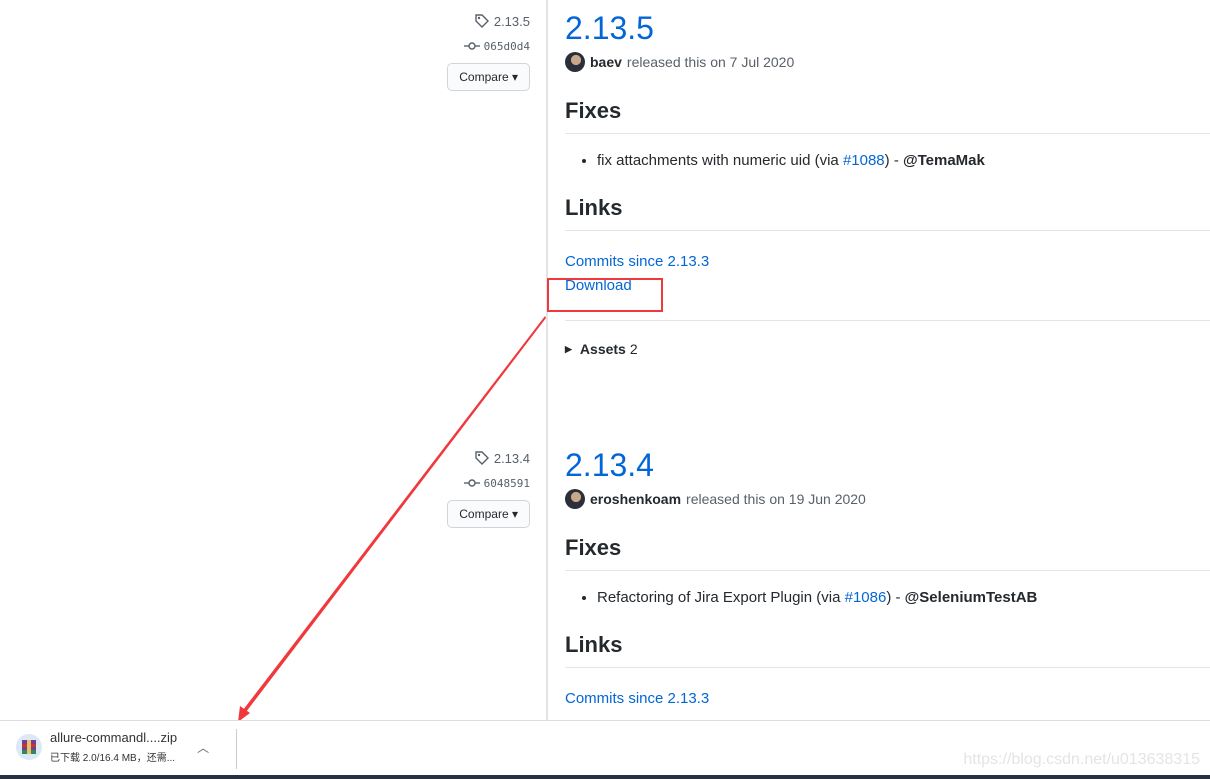  Describe the element at coordinates (392, 519) in the screenshot. I see `annotation-arrow` at that location.